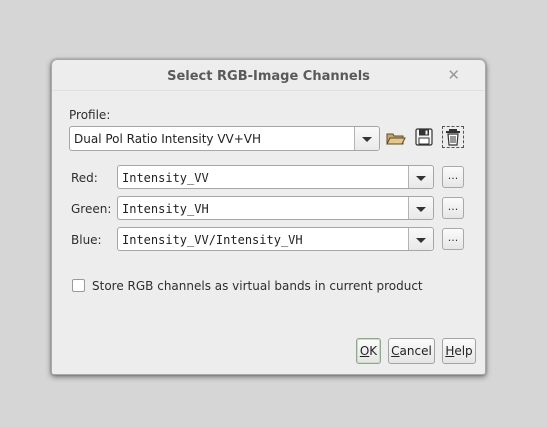 Image resolution: width=547 pixels, height=427 pixels. I want to click on cancel-mnemonic: C, so click(395, 351).